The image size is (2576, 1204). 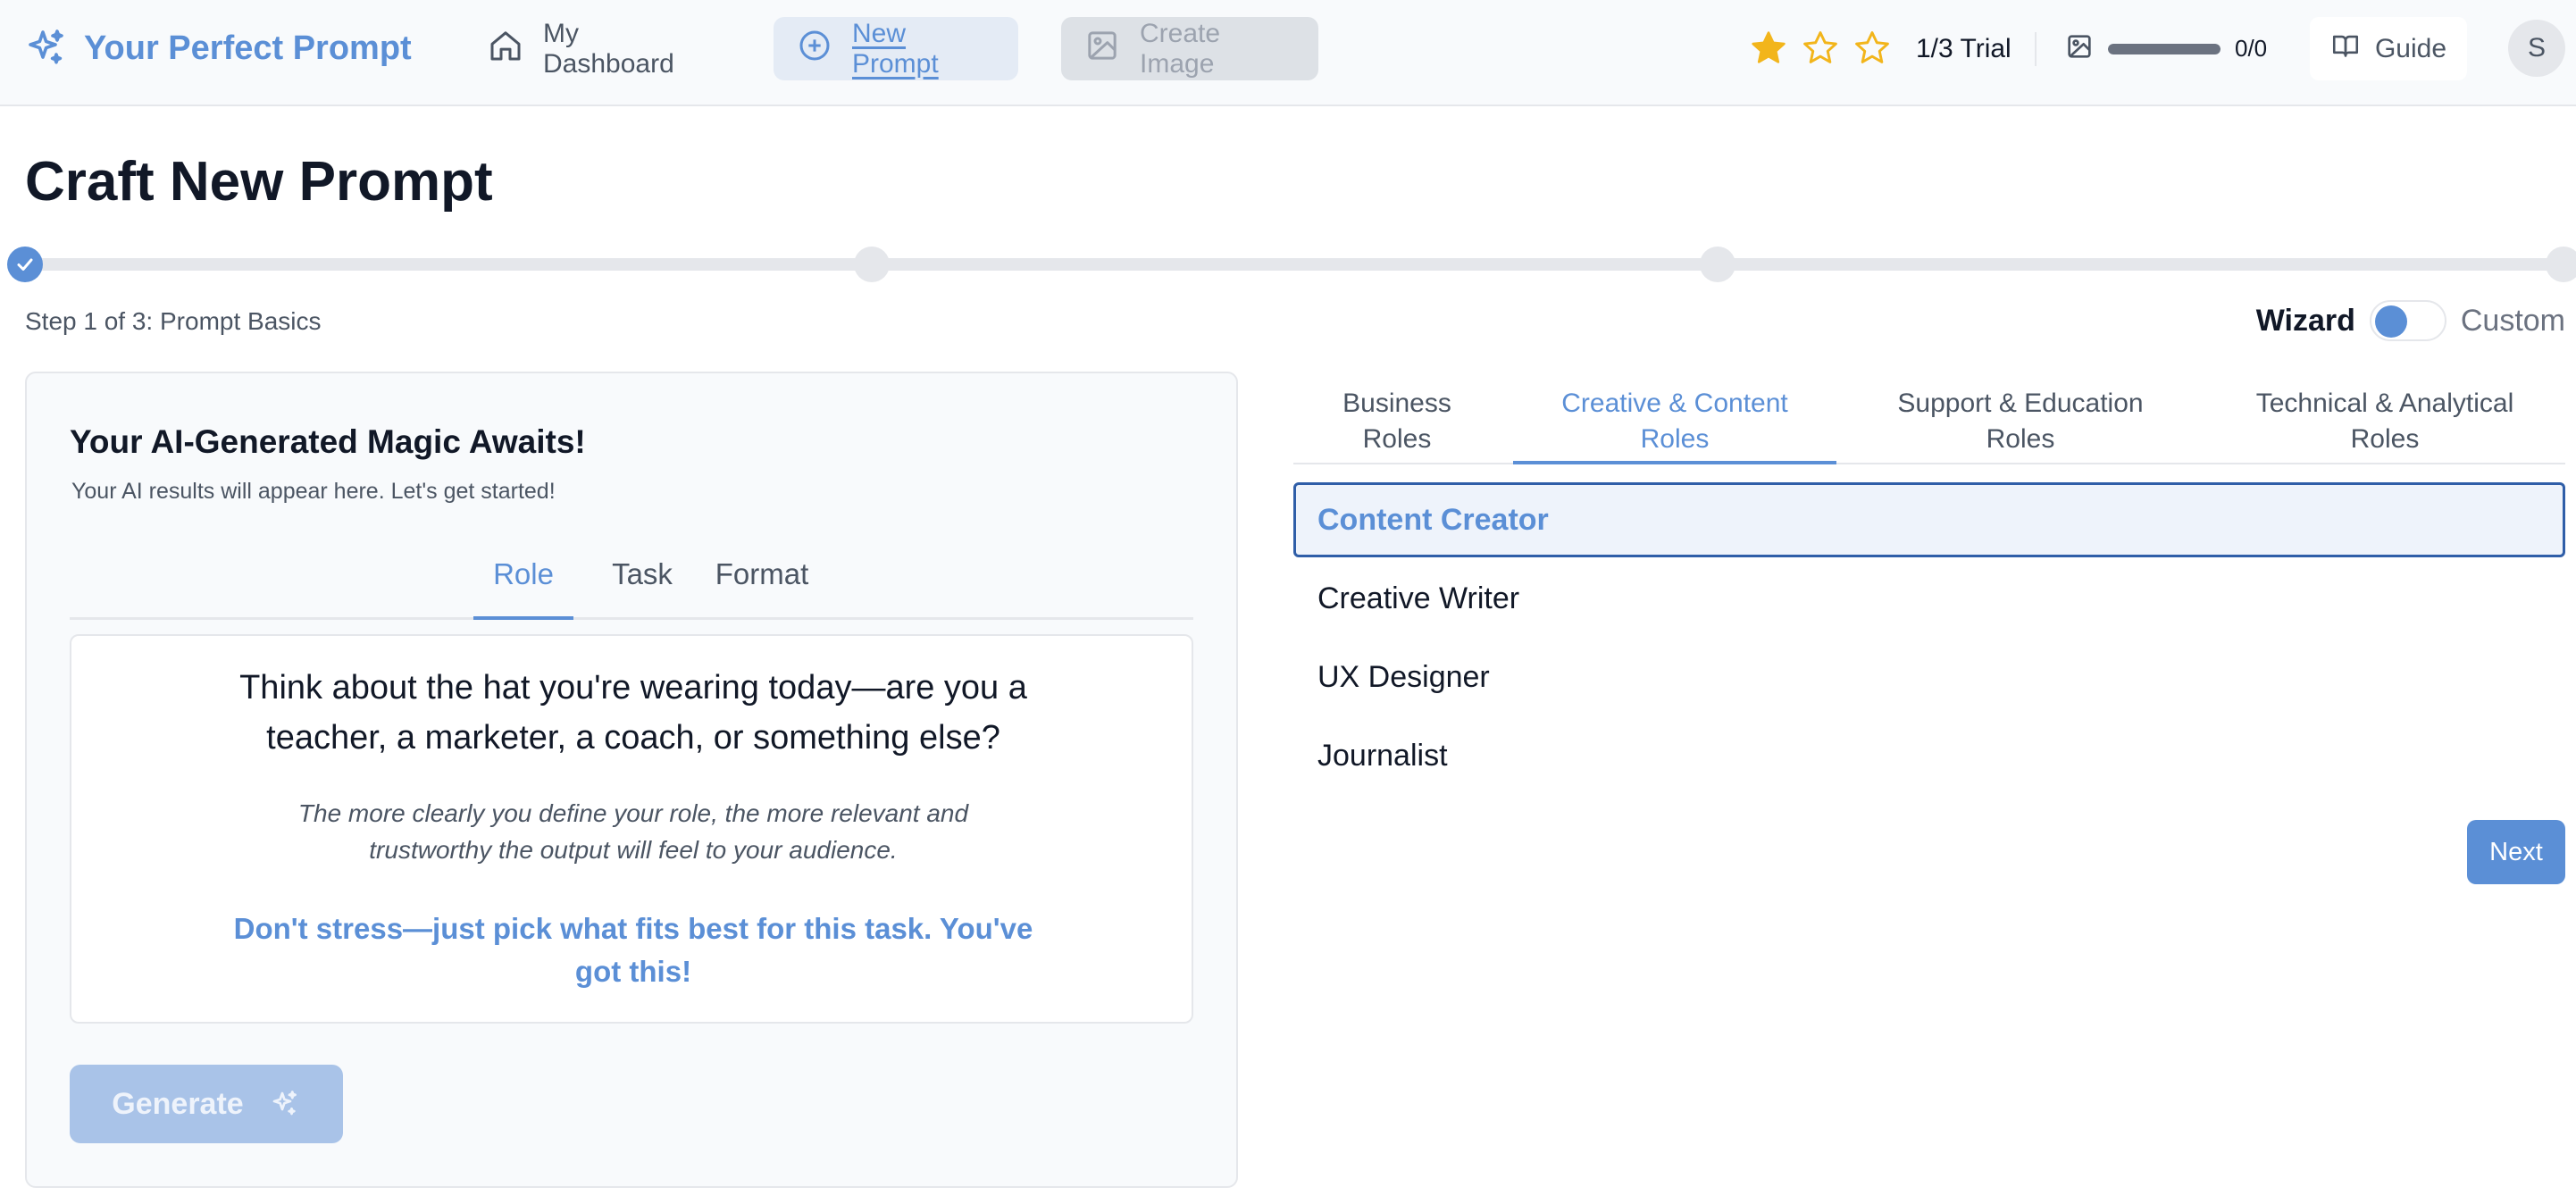 I want to click on image-usage-meter-fill, so click(x=2165, y=48).